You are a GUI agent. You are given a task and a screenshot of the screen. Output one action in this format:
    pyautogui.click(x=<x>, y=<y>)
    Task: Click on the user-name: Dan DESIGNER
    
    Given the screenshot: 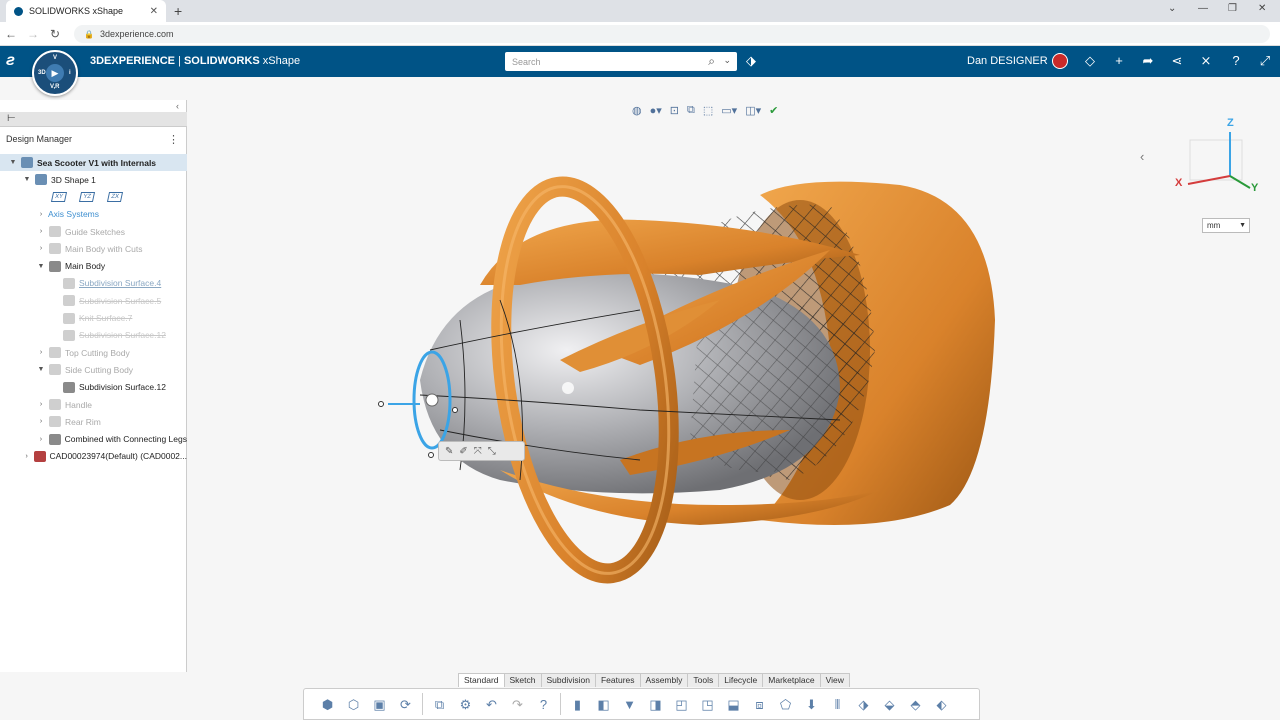 What is the action you would take?
    pyautogui.click(x=1007, y=61)
    